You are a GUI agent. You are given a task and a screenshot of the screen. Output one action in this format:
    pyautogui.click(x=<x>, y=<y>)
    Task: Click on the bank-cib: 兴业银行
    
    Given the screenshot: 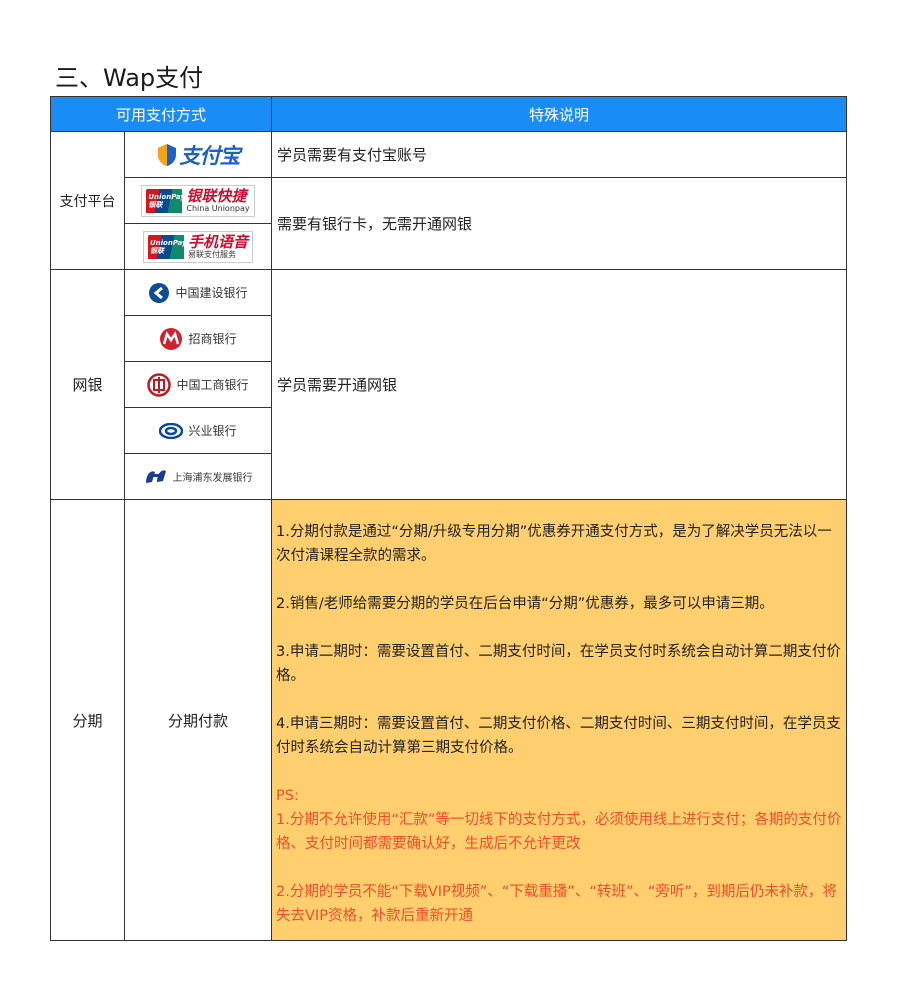 What is the action you would take?
    pyautogui.click(x=198, y=430)
    